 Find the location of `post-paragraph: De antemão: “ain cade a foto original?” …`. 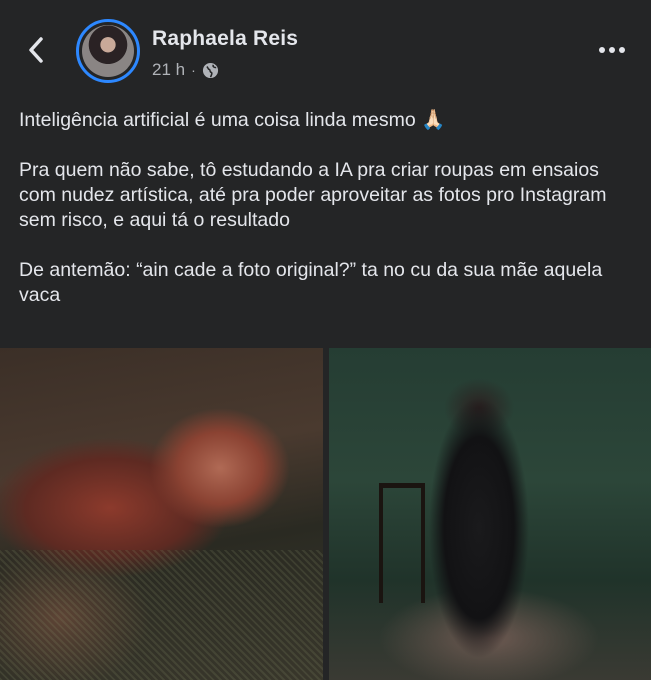

post-paragraph: De antemão: “ain cade a foto original?” … is located at coordinates (311, 282).